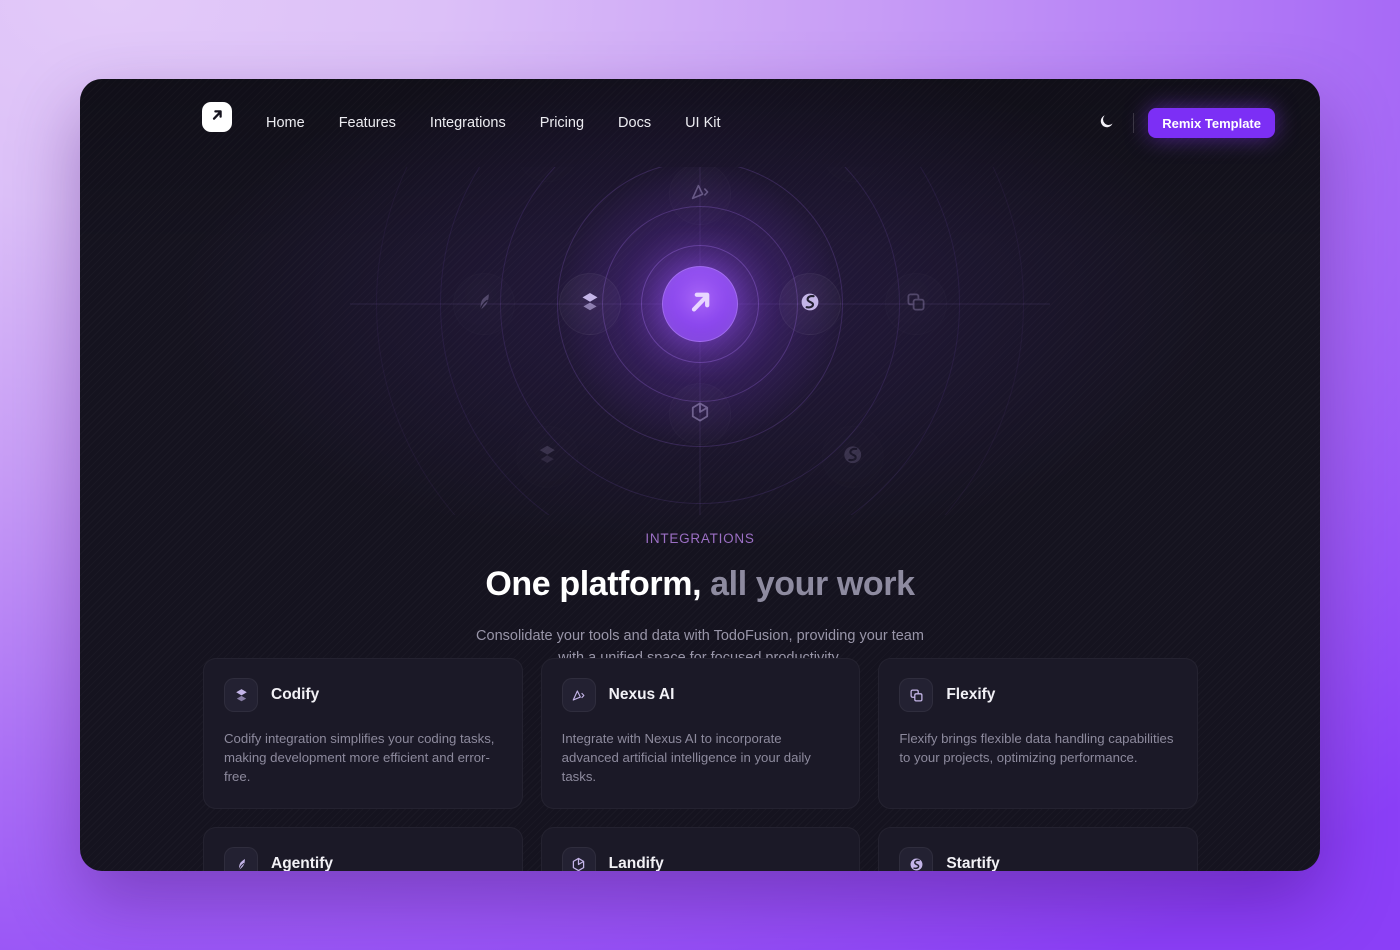 The image size is (1400, 950). What do you see at coordinates (1134, 123) in the screenshot?
I see `header-divider` at bounding box center [1134, 123].